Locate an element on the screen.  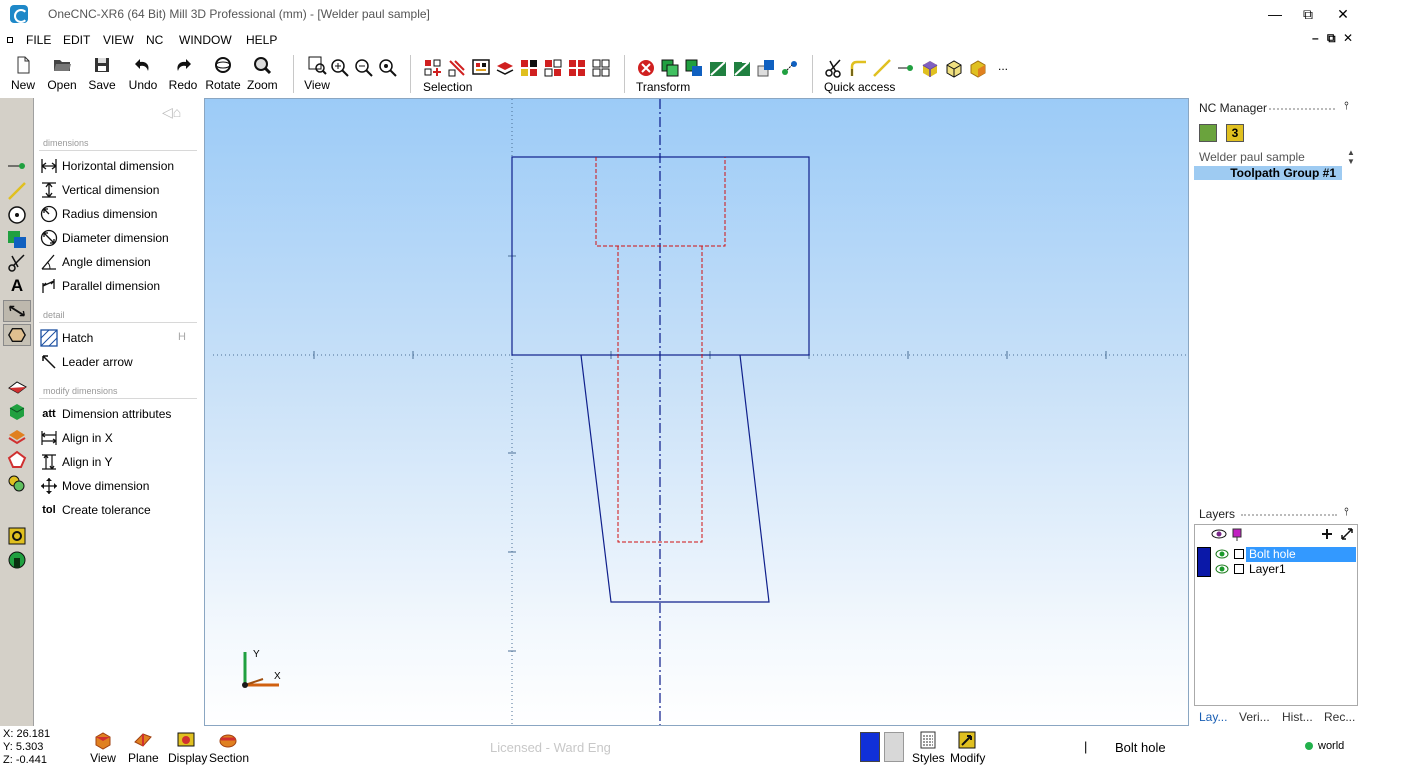
diameter-dimension-item: Diameter dimension is located at coordinates (119, 238).